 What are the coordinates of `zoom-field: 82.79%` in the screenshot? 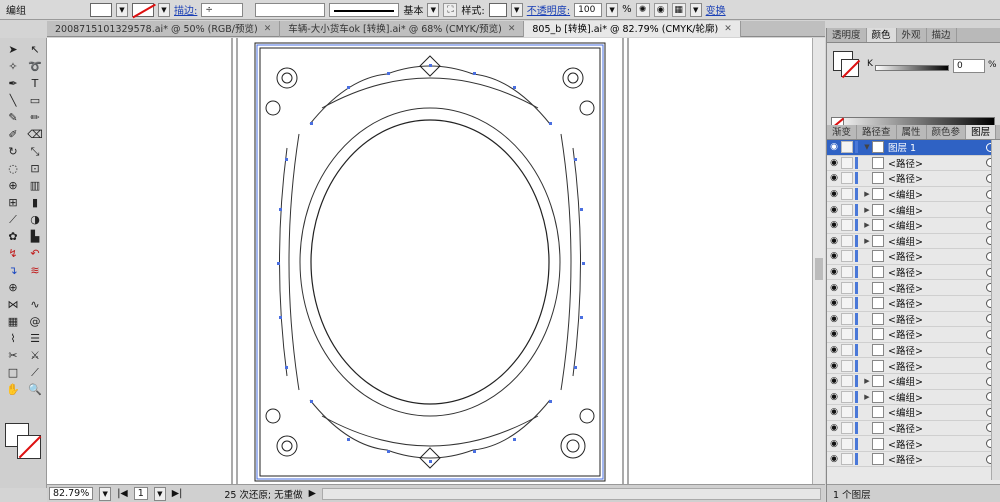 It's located at (71, 493).